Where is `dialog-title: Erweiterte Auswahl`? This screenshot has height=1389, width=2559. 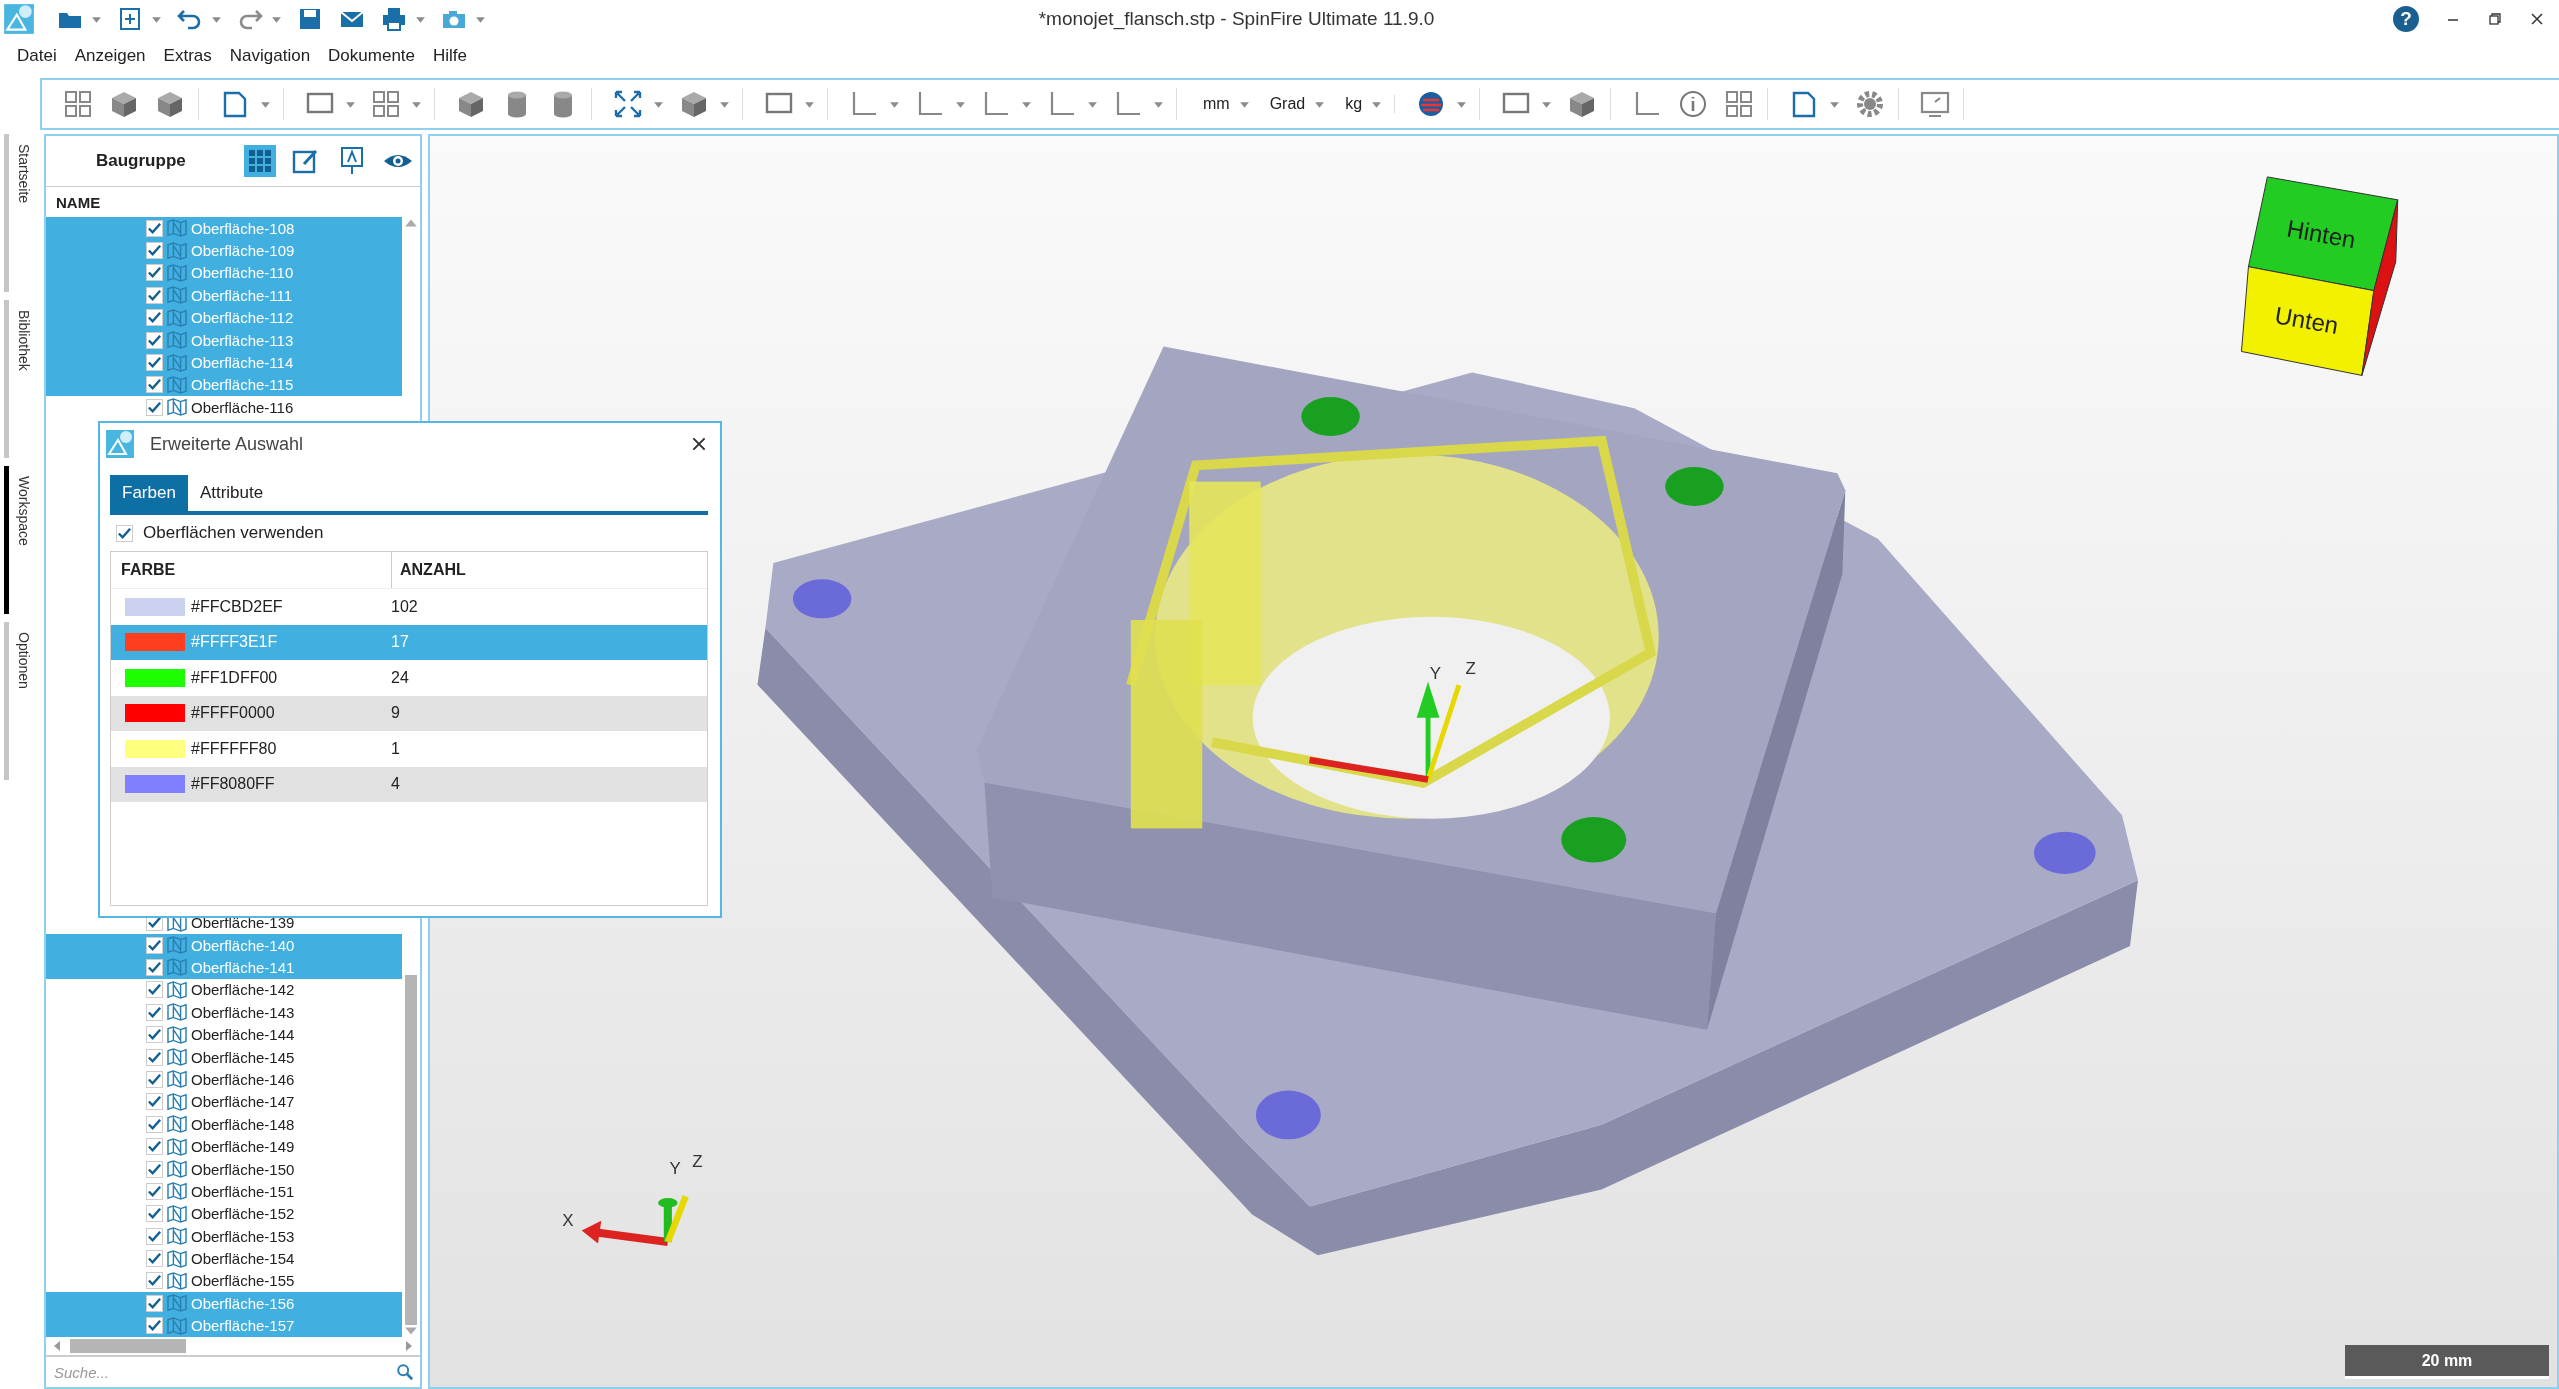 dialog-title: Erweiterte Auswahl is located at coordinates (227, 444).